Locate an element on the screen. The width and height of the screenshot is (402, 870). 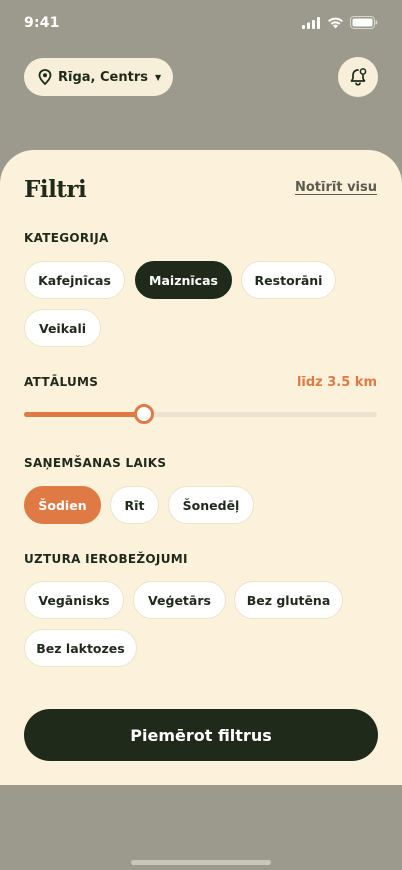
status-icons is located at coordinates (340, 22).